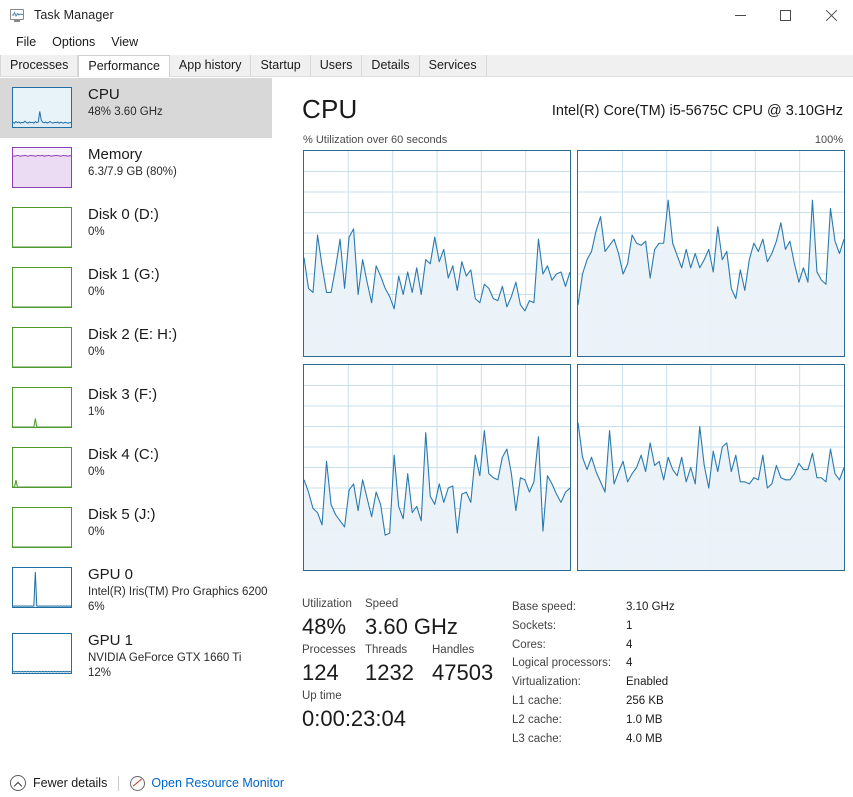  What do you see at coordinates (391, 65) in the screenshot?
I see `tab-details: Details` at bounding box center [391, 65].